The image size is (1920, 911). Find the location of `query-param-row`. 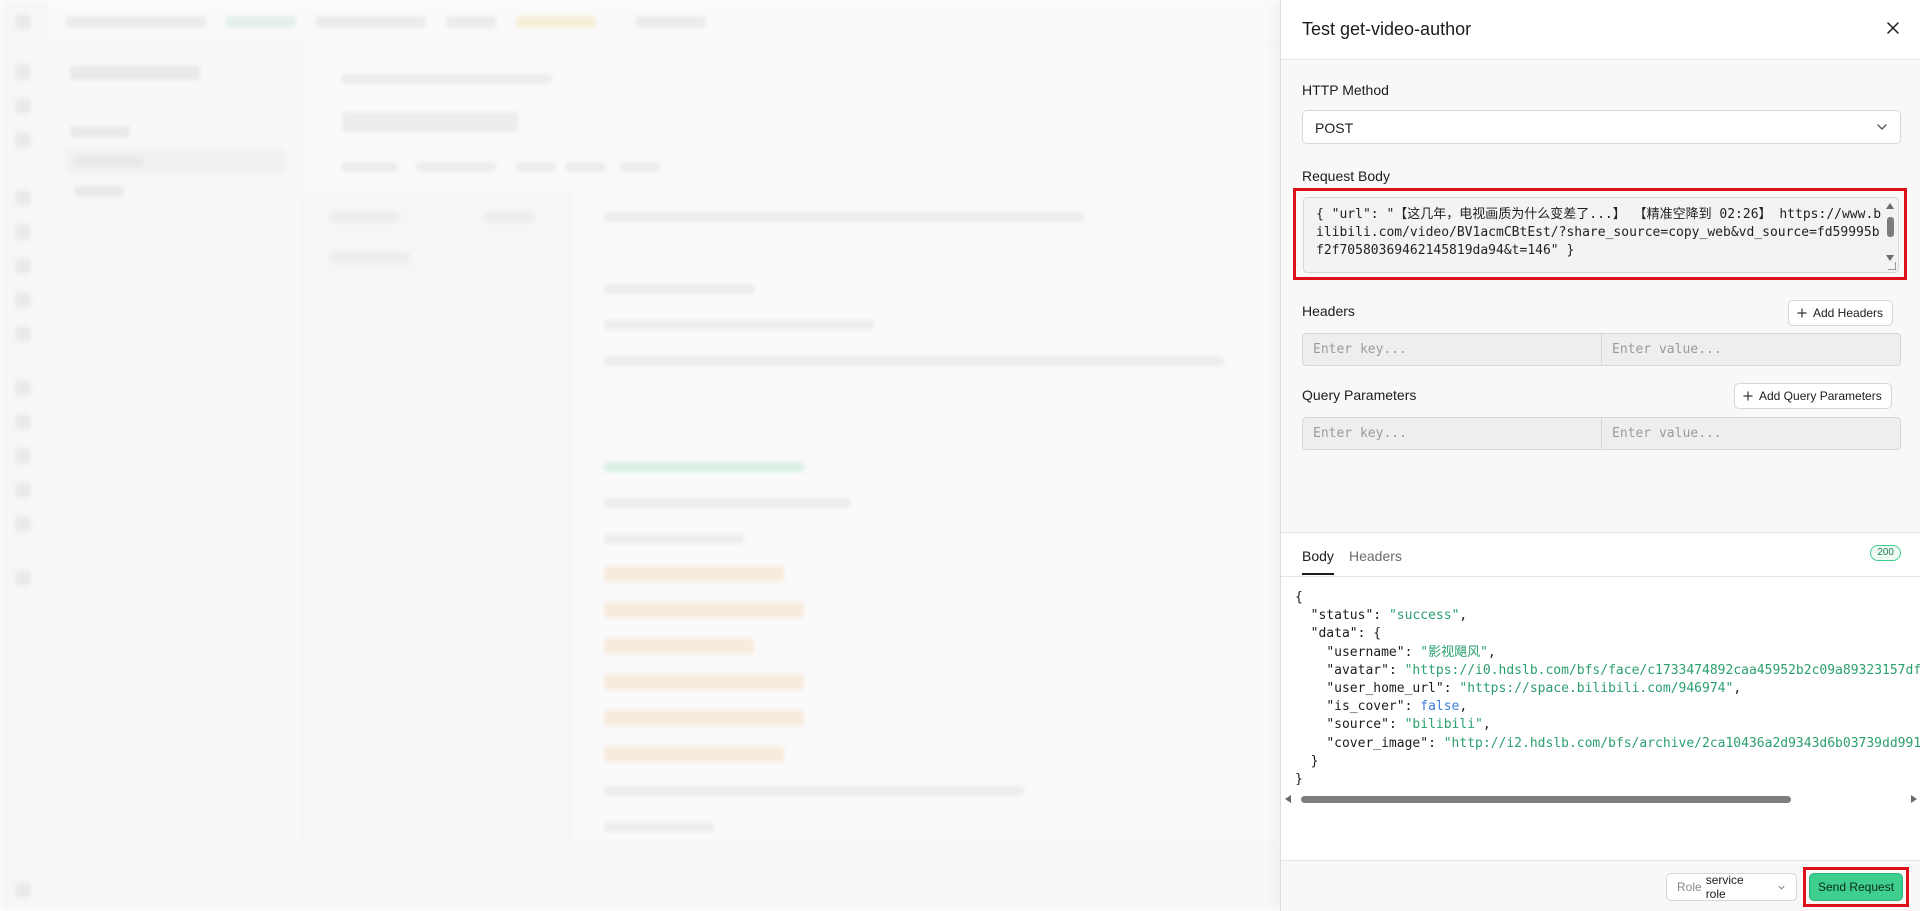

query-param-row is located at coordinates (1601, 433).